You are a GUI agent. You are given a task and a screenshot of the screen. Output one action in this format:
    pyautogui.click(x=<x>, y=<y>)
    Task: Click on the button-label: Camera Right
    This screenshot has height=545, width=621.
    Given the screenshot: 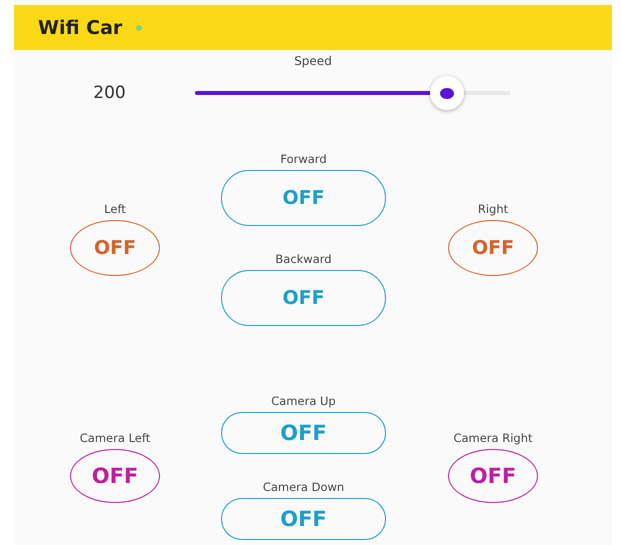 What is the action you would take?
    pyautogui.click(x=493, y=438)
    